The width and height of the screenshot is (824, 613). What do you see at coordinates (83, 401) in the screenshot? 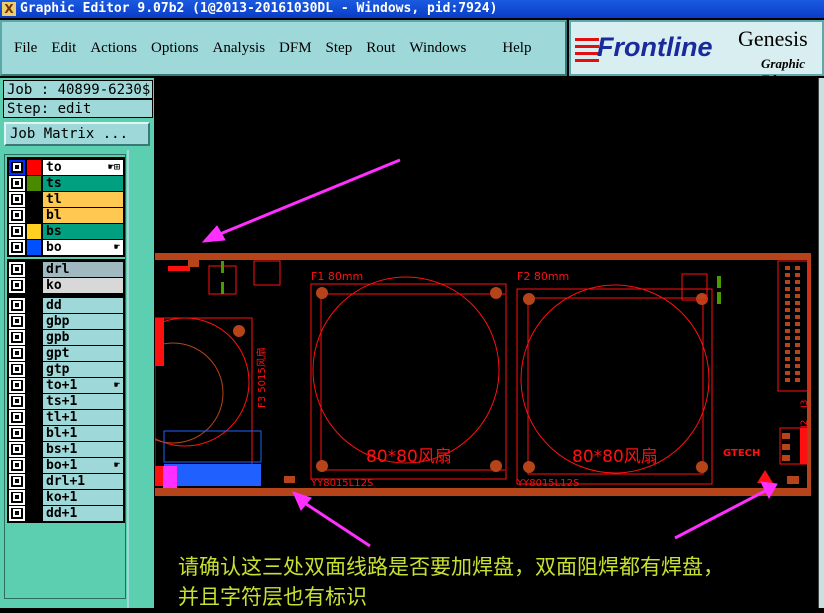
I see `layer-name: ts+1` at bounding box center [83, 401].